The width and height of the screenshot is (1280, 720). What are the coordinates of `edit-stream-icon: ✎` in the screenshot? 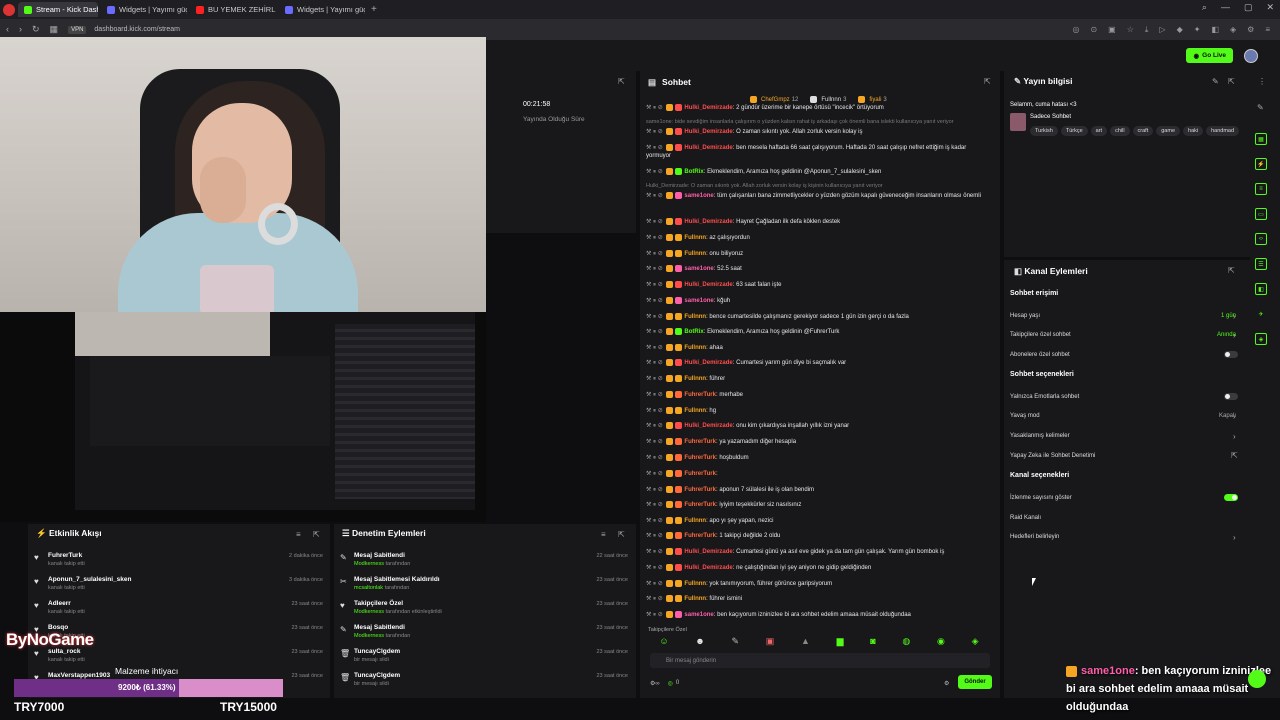 It's located at (1215, 81).